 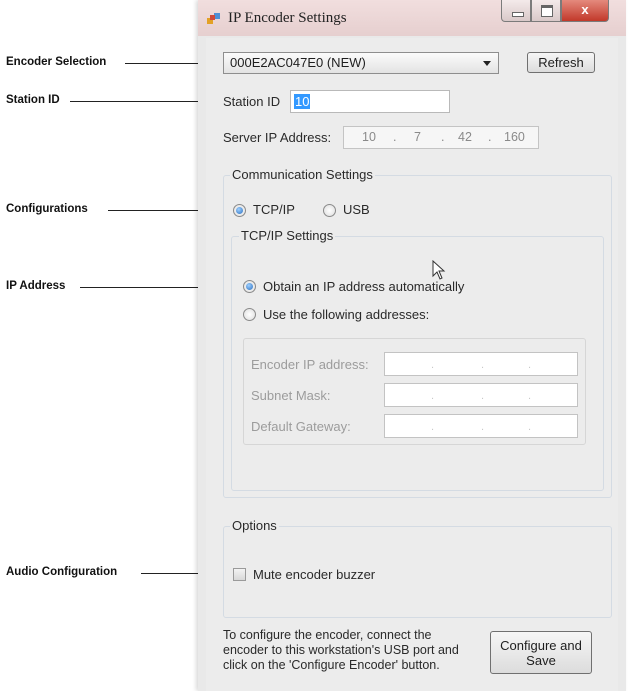 I want to click on usb-radio, so click(x=329, y=210).